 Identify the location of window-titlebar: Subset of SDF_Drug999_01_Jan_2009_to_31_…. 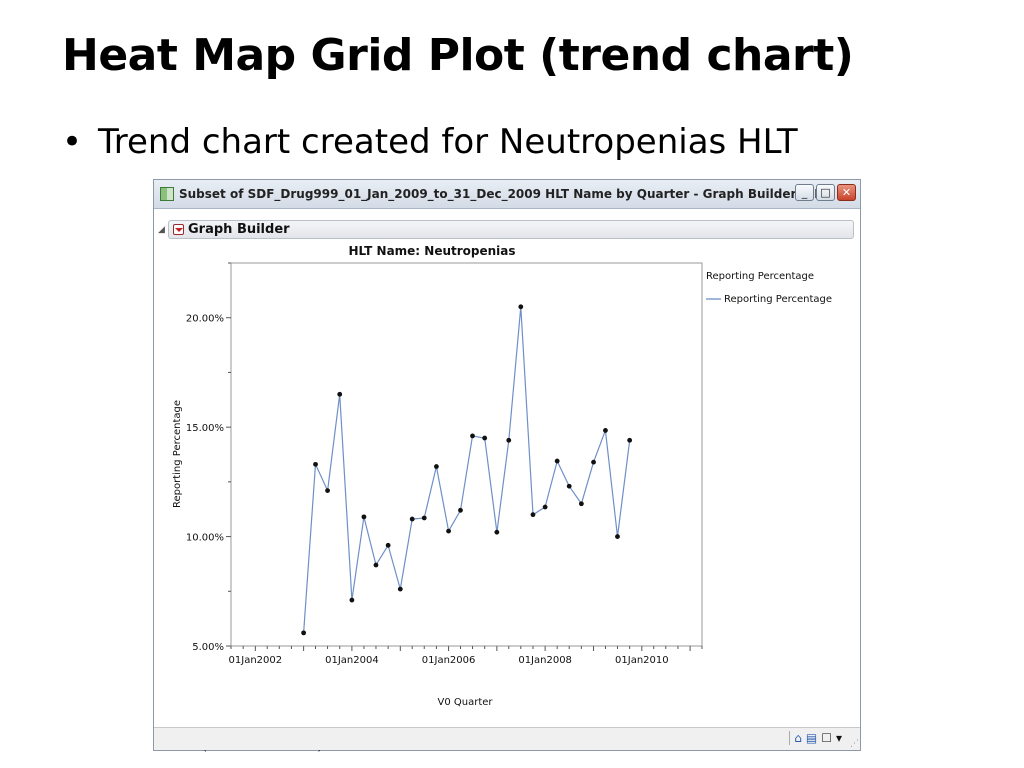
(507, 194).